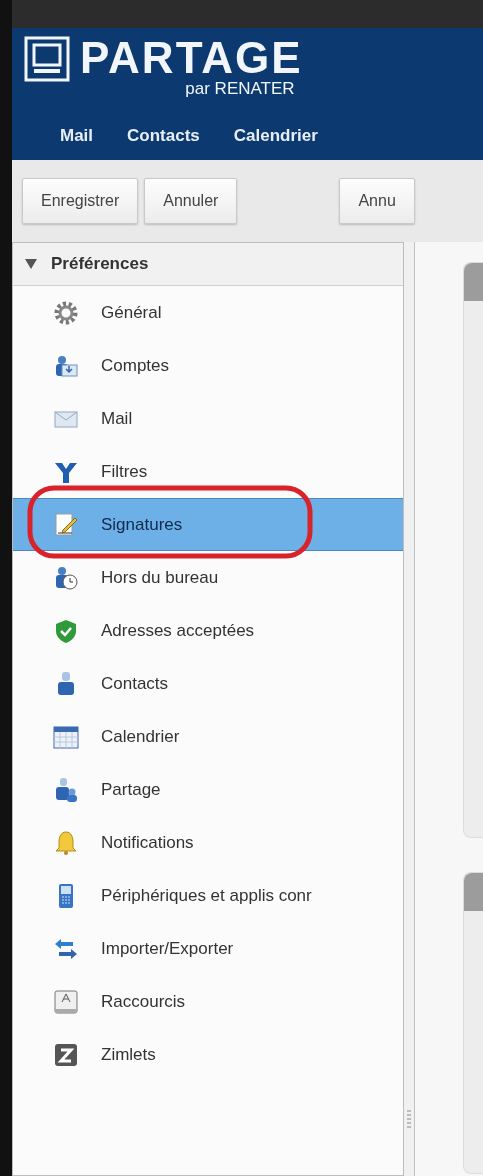  Describe the element at coordinates (208, 524) in the screenshot. I see `sidebar-item: Signatures` at that location.